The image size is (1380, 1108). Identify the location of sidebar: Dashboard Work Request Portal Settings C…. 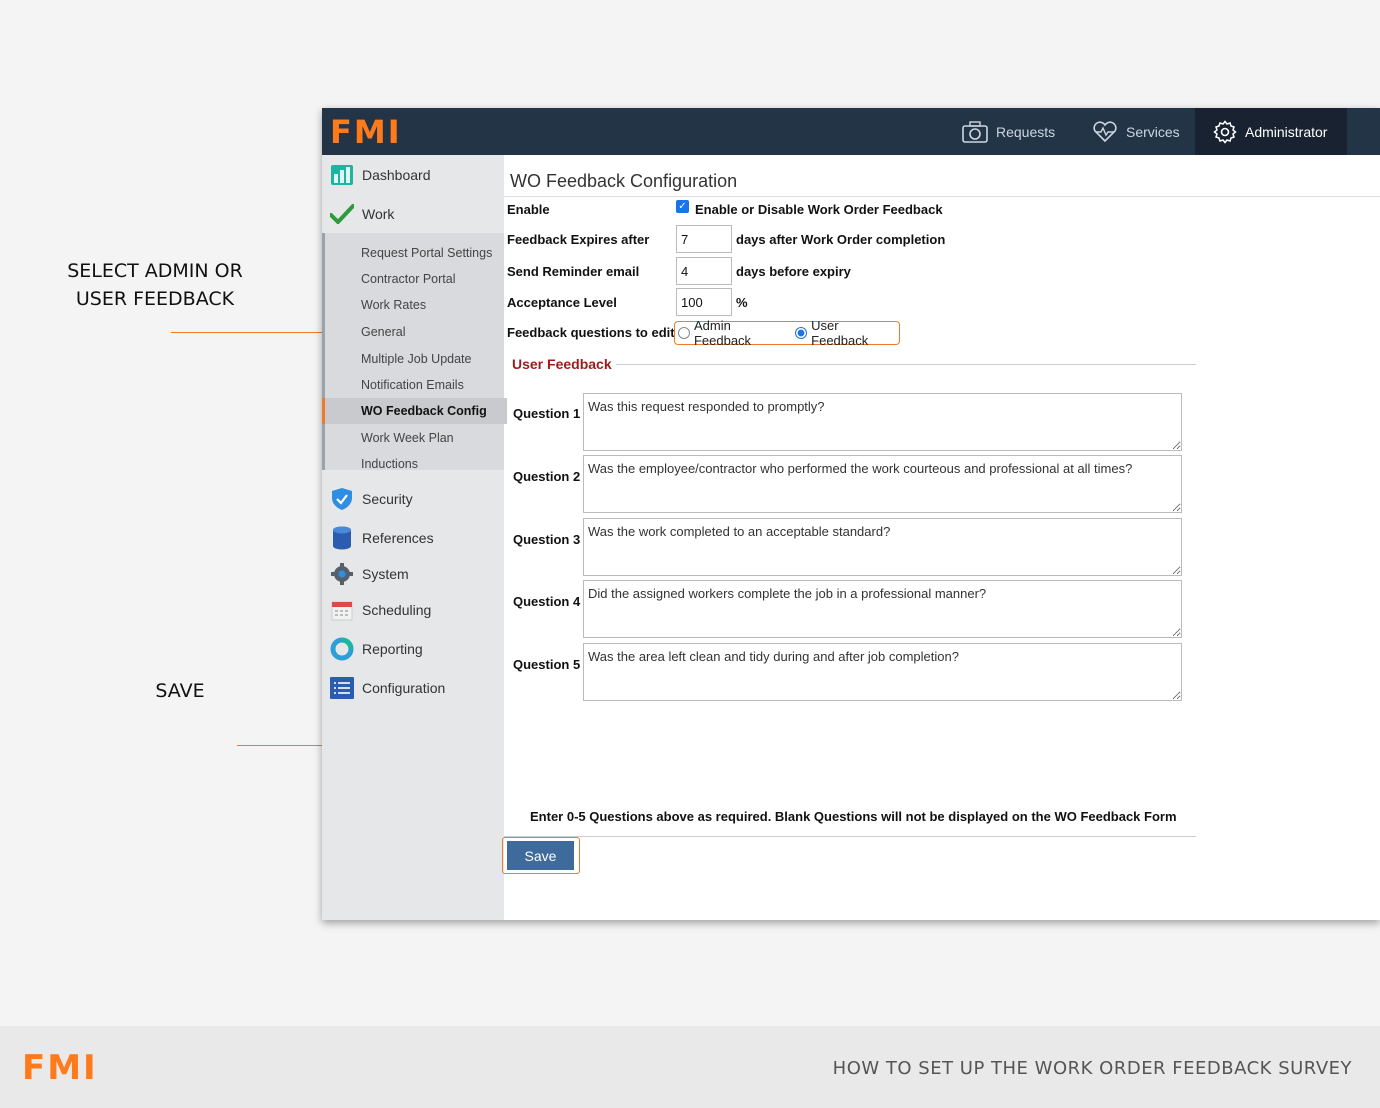
(414, 537).